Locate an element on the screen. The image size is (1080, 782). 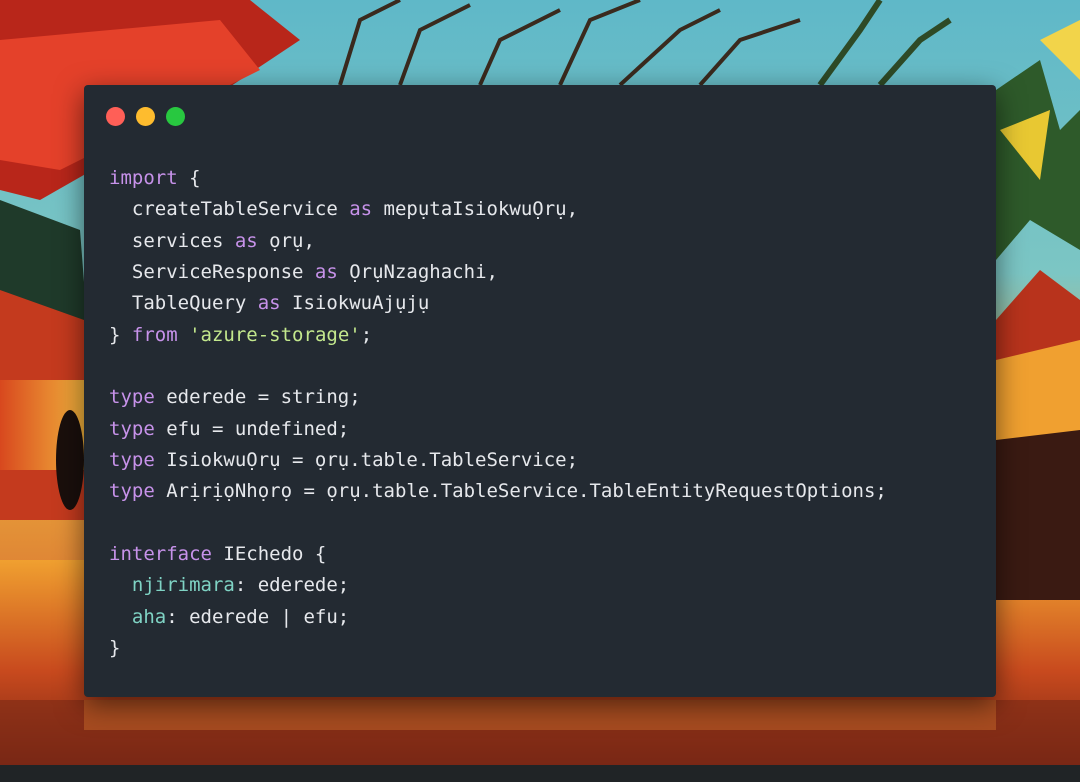
code-token: IsiokwuAjụjụ is located at coordinates (355, 303).